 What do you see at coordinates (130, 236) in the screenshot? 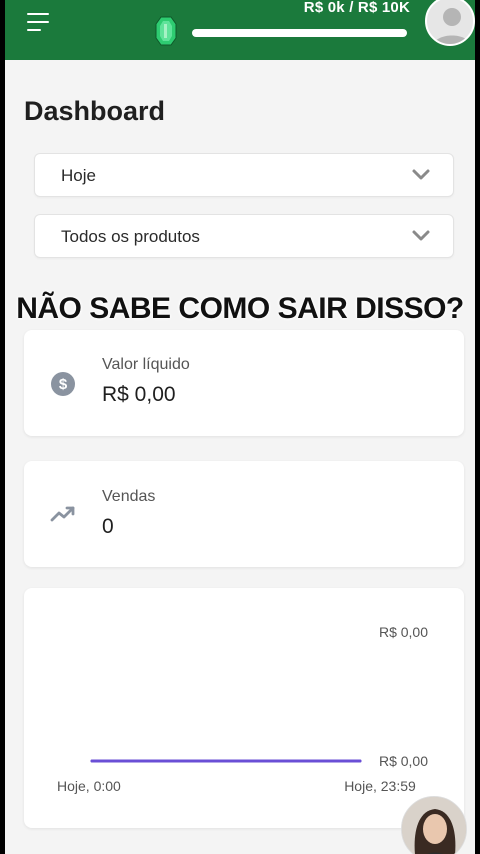
I see `products-select-value: Todos os produtos` at bounding box center [130, 236].